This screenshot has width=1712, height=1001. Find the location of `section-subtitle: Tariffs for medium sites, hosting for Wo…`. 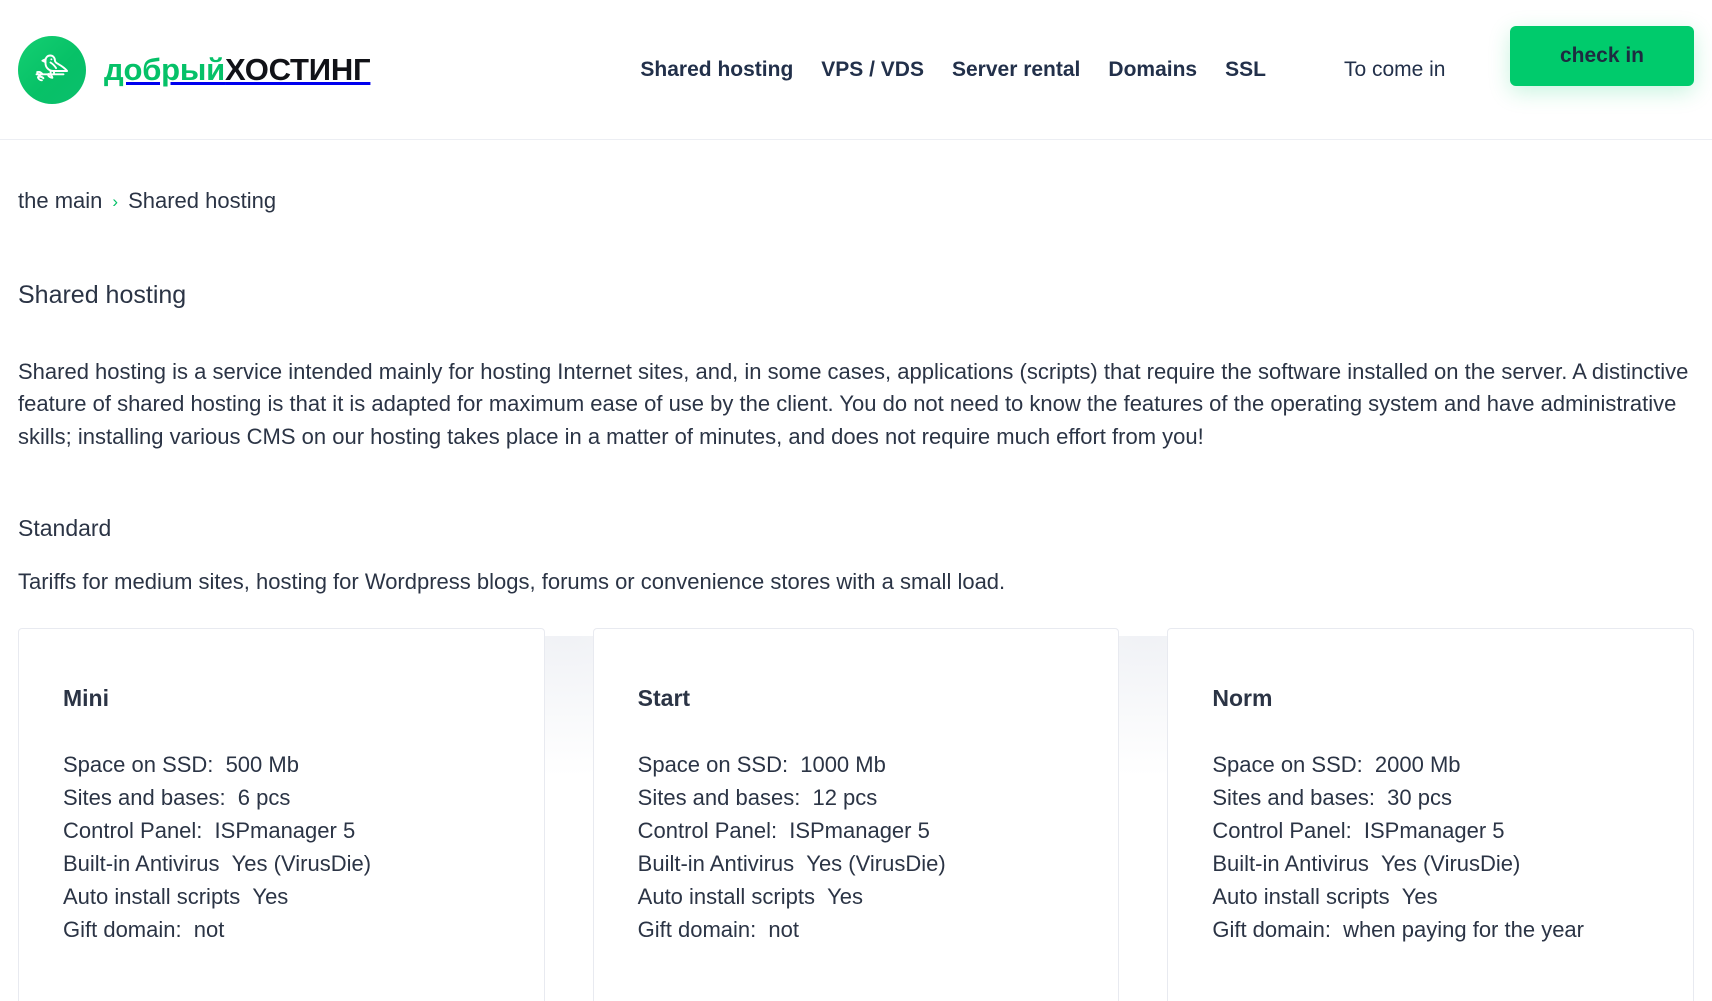

section-subtitle: Tariffs for medium sites, hosting for Wo… is located at coordinates (512, 581).